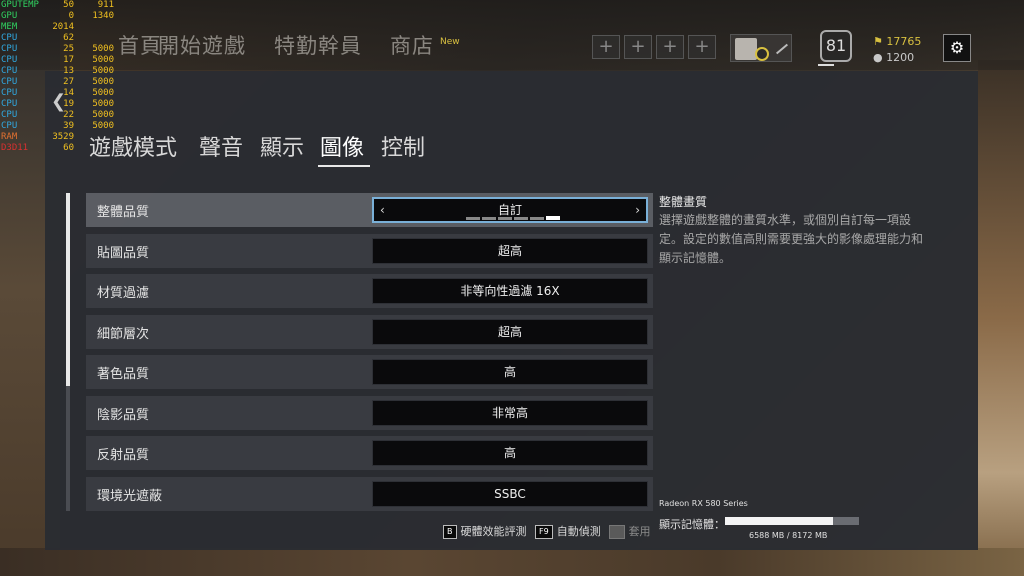  I want to click on auto-detect-button: F9 自動偵測, so click(568, 532).